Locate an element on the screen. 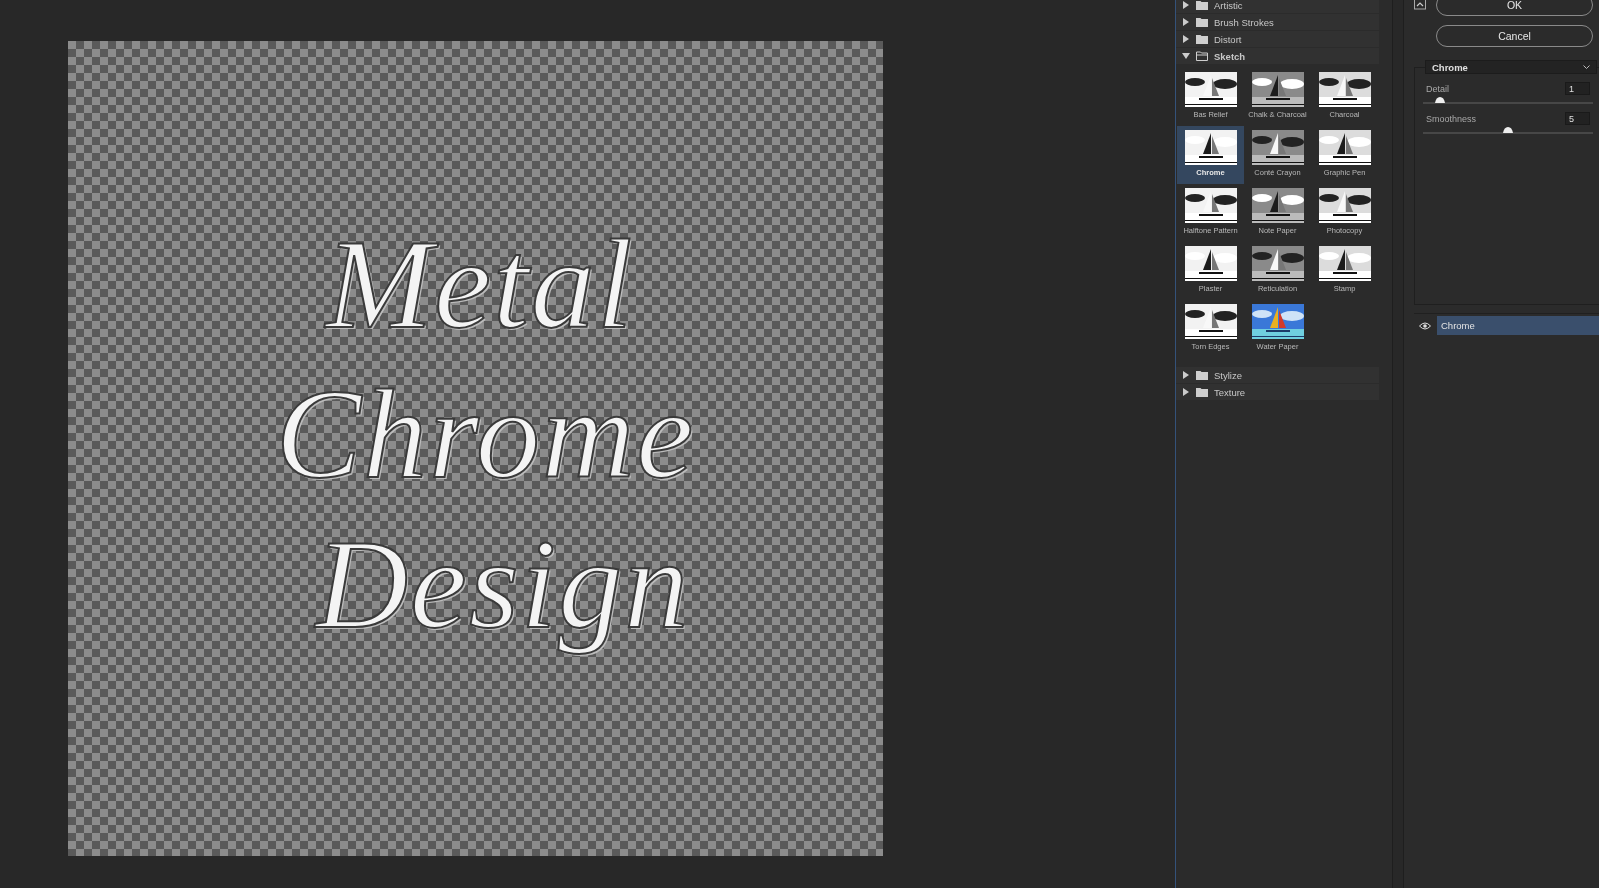 Image resolution: width=1599 pixels, height=888 pixels. value-field: 1 is located at coordinates (1577, 88).